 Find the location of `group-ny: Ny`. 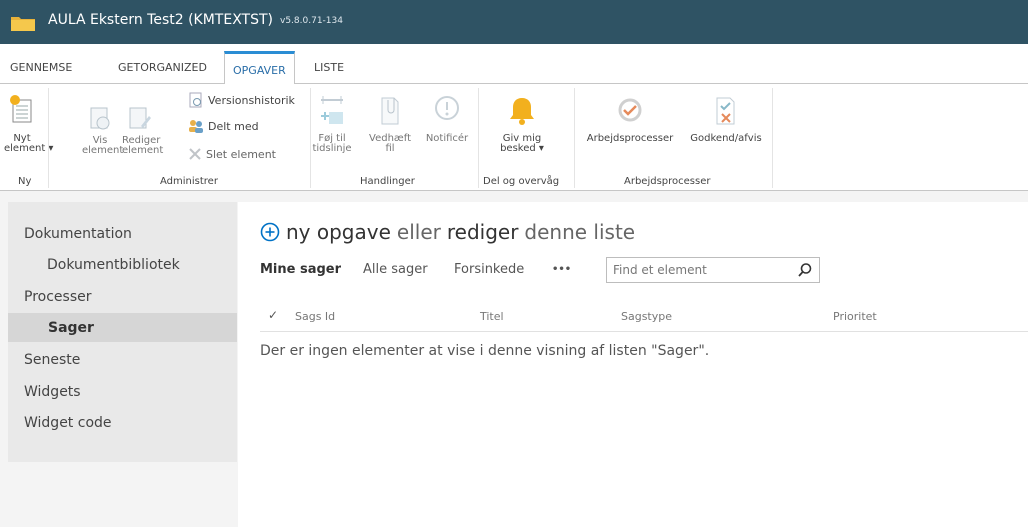

group-ny: Ny is located at coordinates (25, 181).